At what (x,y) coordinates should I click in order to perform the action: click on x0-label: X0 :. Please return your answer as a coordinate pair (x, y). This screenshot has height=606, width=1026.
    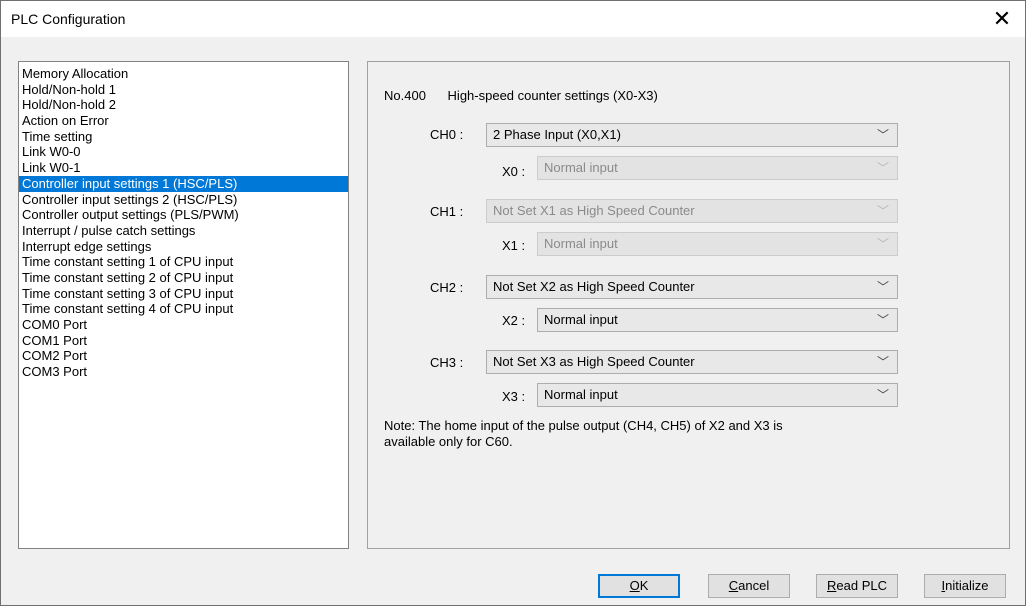
    Looking at the image, I should click on (514, 171).